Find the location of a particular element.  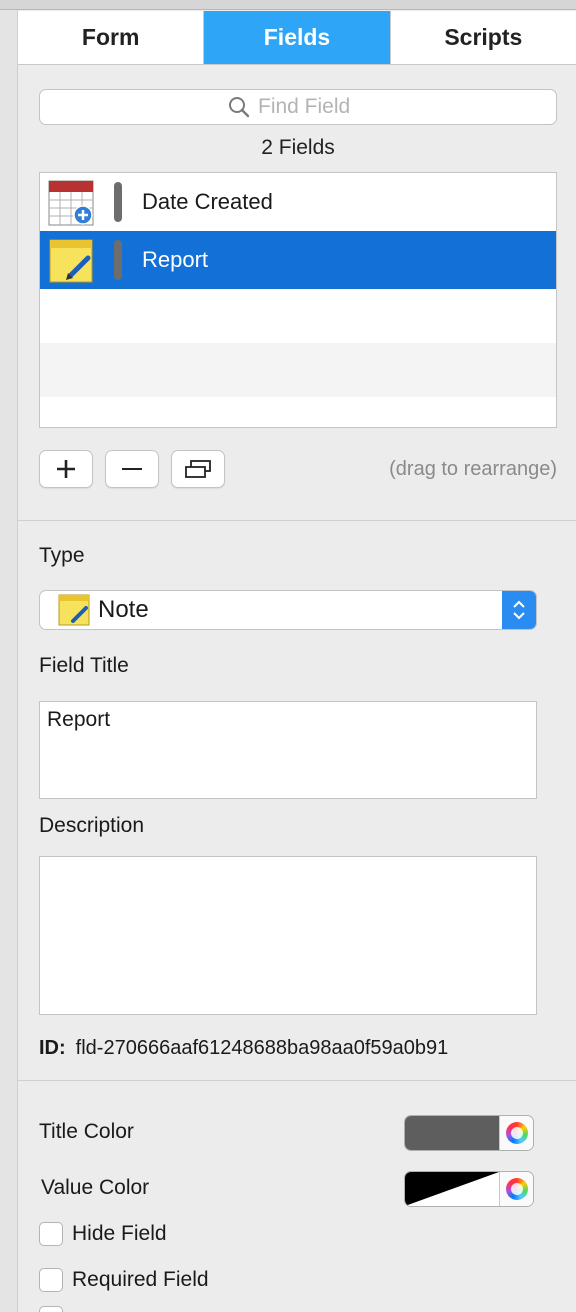

field-id: ID: fld-270666aaf61248688ba98aa0f59a0b91 is located at coordinates (243, 1048).